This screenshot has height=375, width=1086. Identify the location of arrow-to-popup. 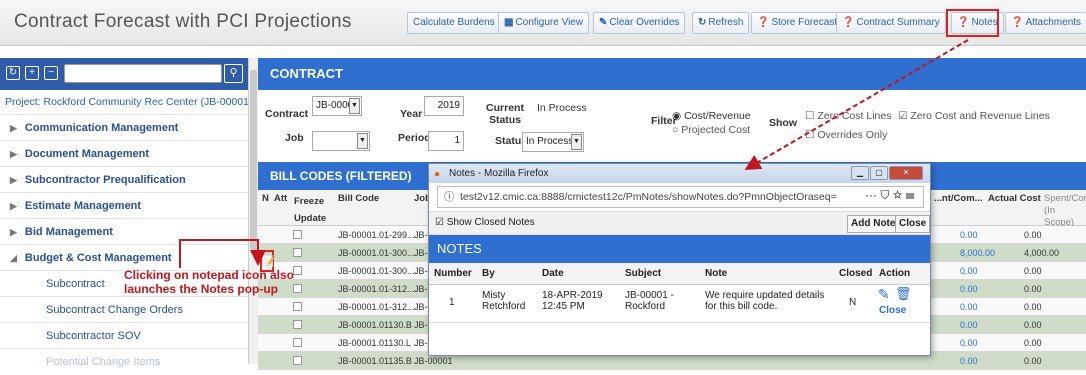
(856, 105).